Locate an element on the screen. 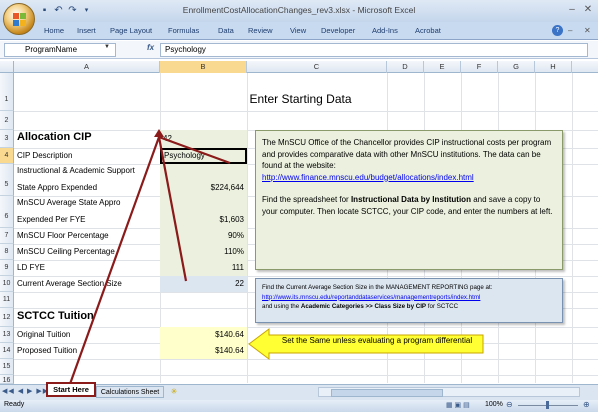 This screenshot has width=598, height=412. cell-b7: 90% is located at coordinates (202, 235).